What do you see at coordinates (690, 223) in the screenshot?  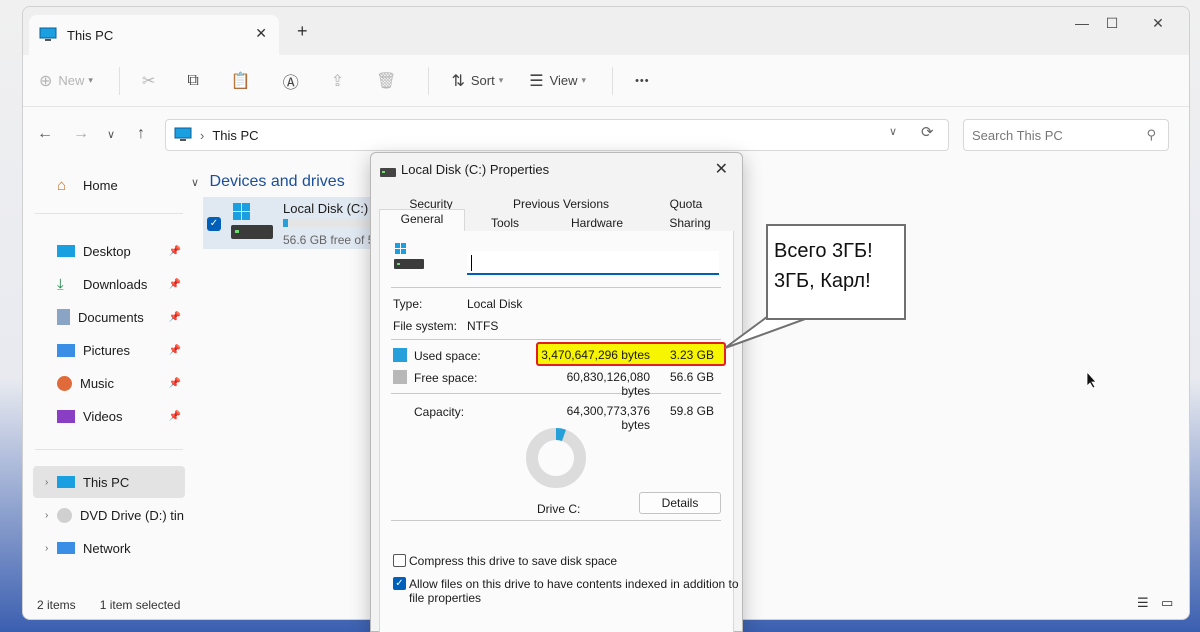 I see `tab-sharing: Sharing` at bounding box center [690, 223].